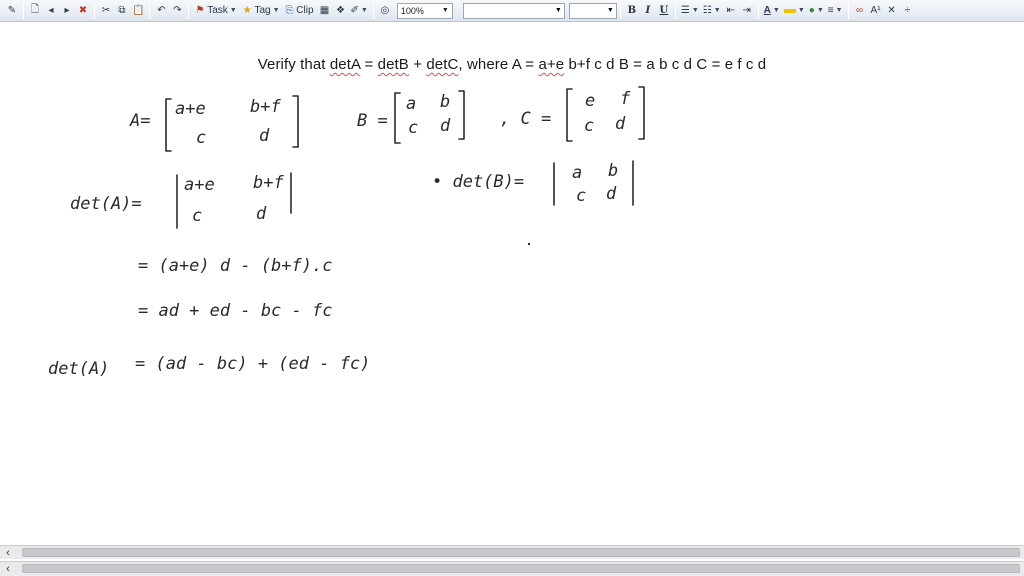  I want to click on graphics-icon: ❖, so click(341, 11).